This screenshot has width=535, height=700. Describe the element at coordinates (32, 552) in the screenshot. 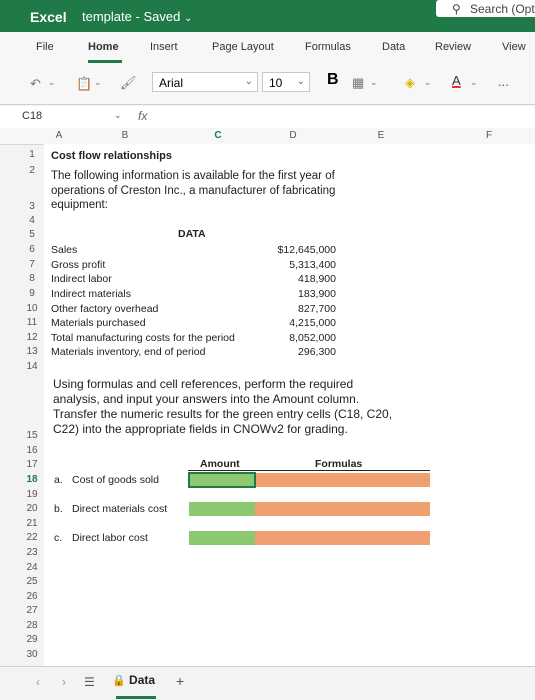

I see `row-header: 23` at that location.